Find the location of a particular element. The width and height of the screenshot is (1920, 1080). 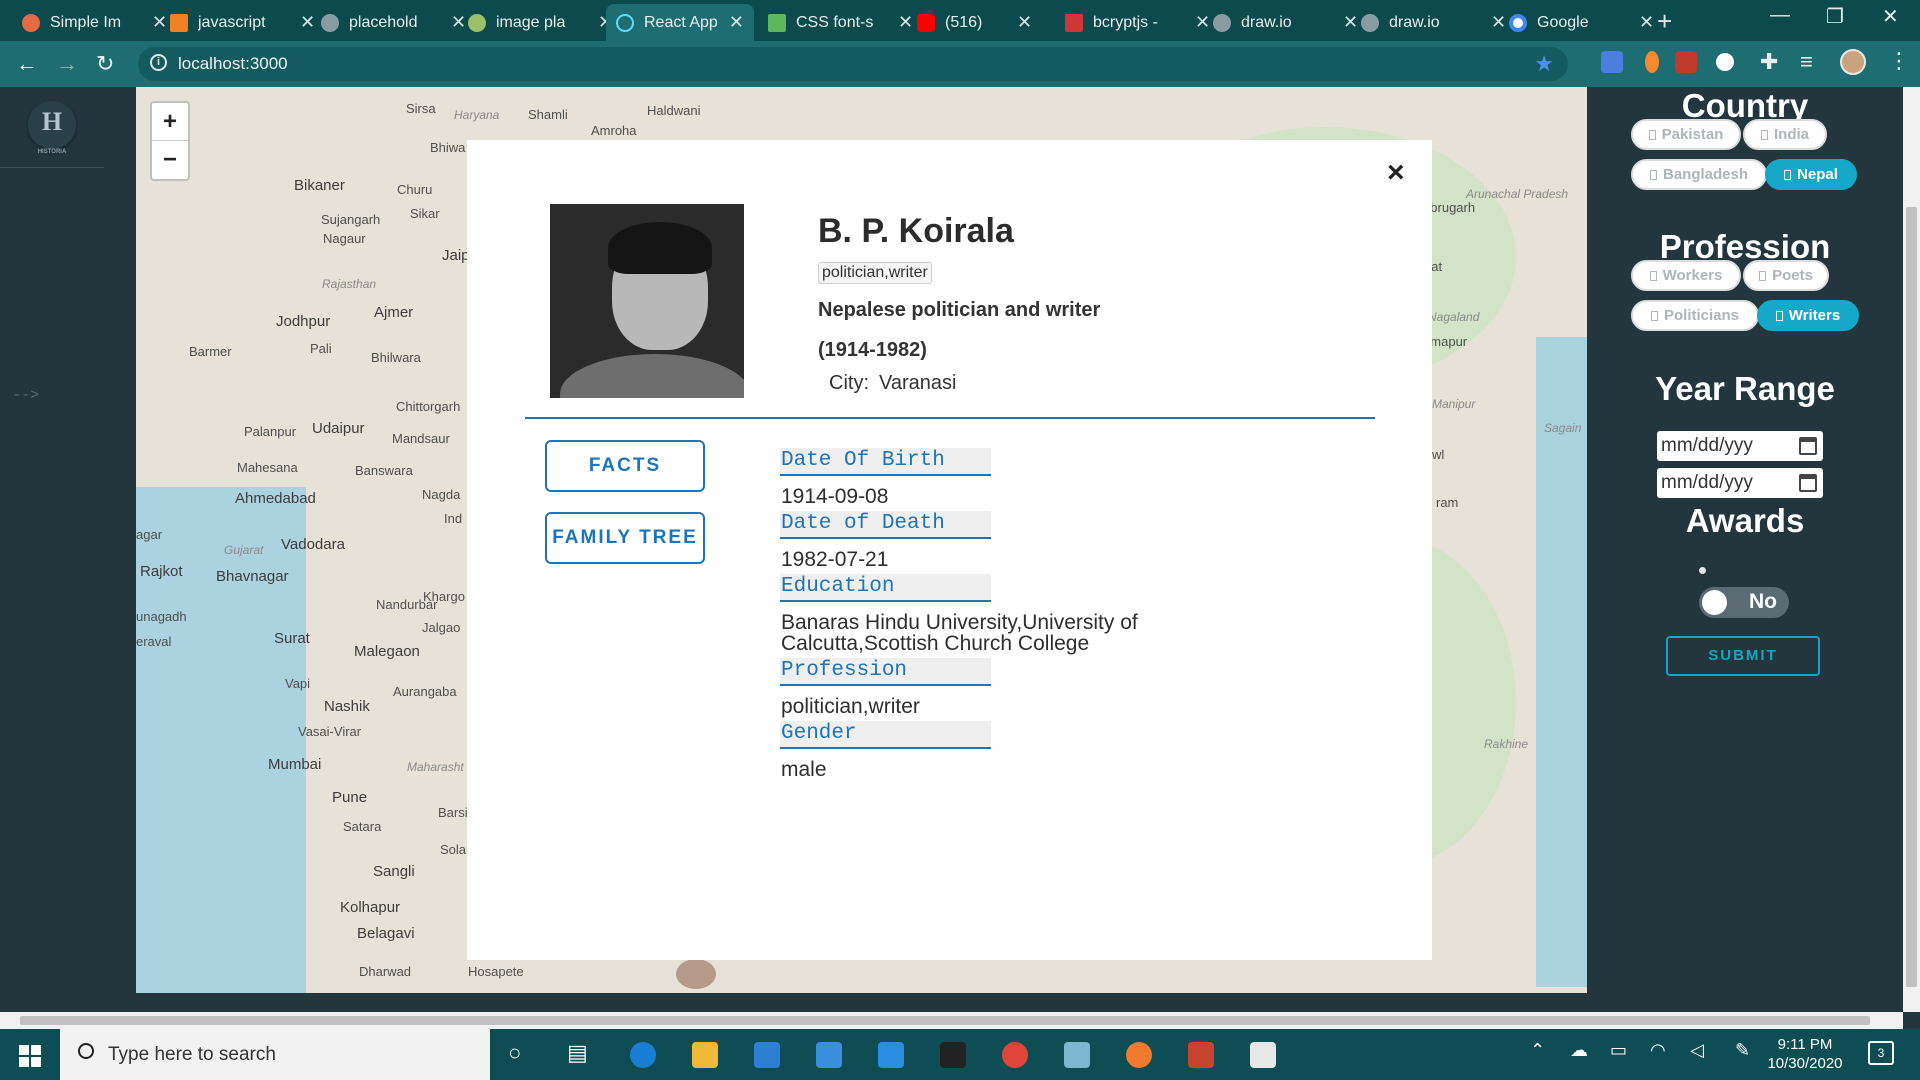

country-chip-india: India is located at coordinates (1785, 134).